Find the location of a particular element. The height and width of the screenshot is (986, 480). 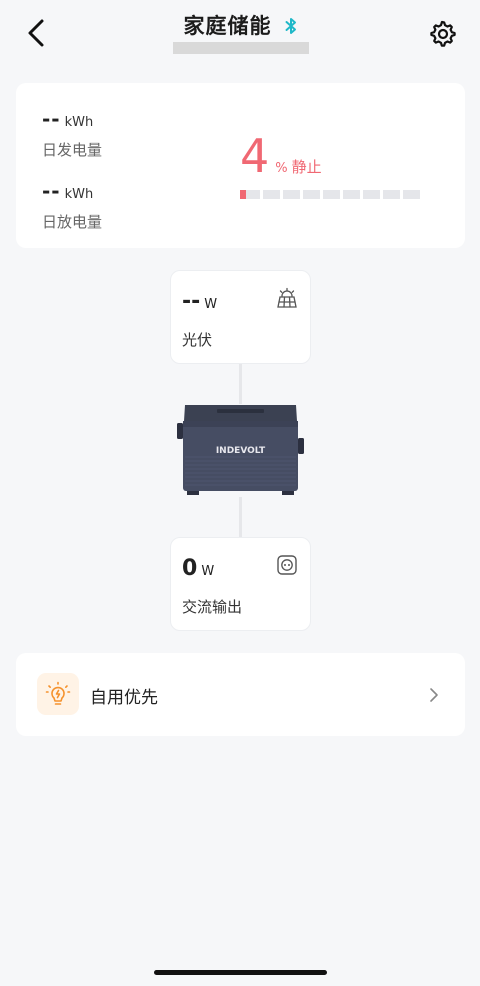

daily-discharge-label: 日放电量 is located at coordinates (72, 222).